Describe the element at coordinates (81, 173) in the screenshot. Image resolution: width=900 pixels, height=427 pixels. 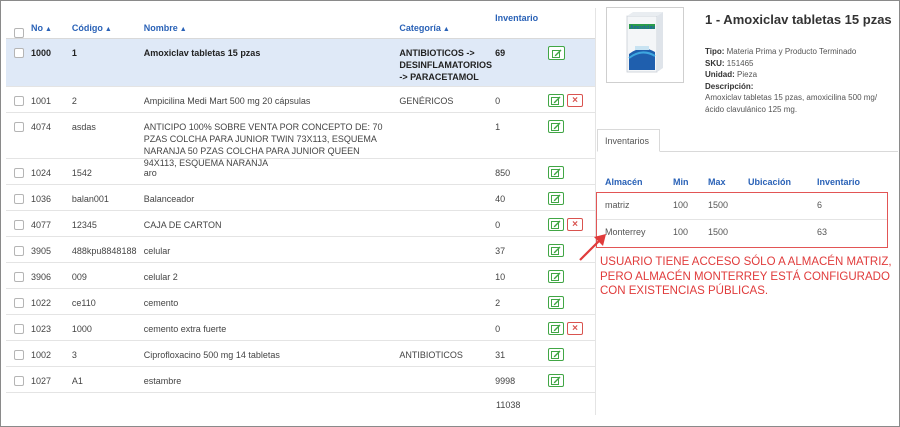
I see `cell-codigo: 1542` at that location.